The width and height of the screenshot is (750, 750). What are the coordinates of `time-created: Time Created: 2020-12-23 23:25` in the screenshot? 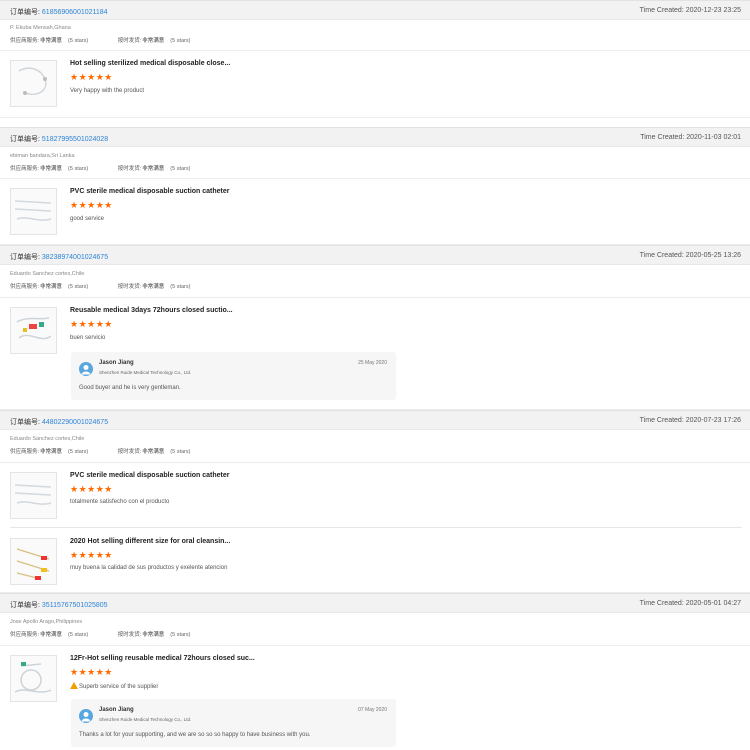 It's located at (690, 10).